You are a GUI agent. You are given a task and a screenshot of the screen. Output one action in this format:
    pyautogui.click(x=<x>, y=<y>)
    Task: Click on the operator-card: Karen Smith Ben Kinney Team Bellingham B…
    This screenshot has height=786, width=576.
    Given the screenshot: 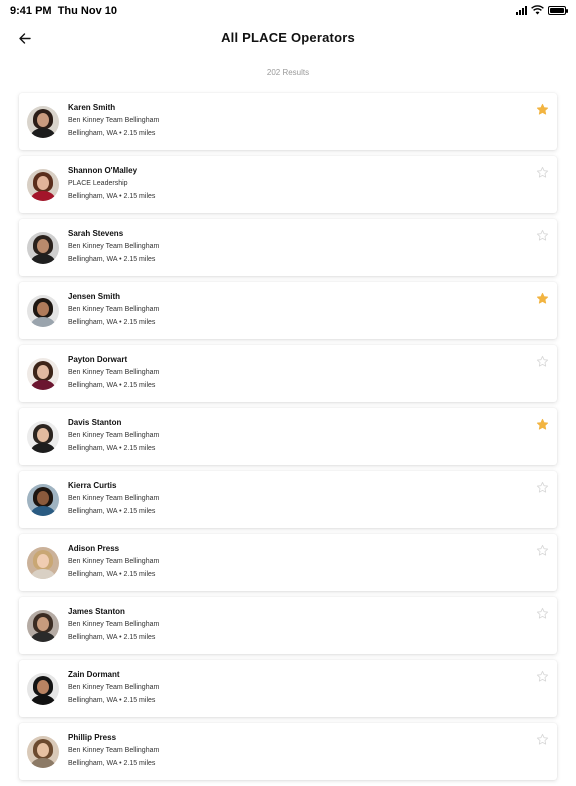 What is the action you would take?
    pyautogui.click(x=288, y=121)
    